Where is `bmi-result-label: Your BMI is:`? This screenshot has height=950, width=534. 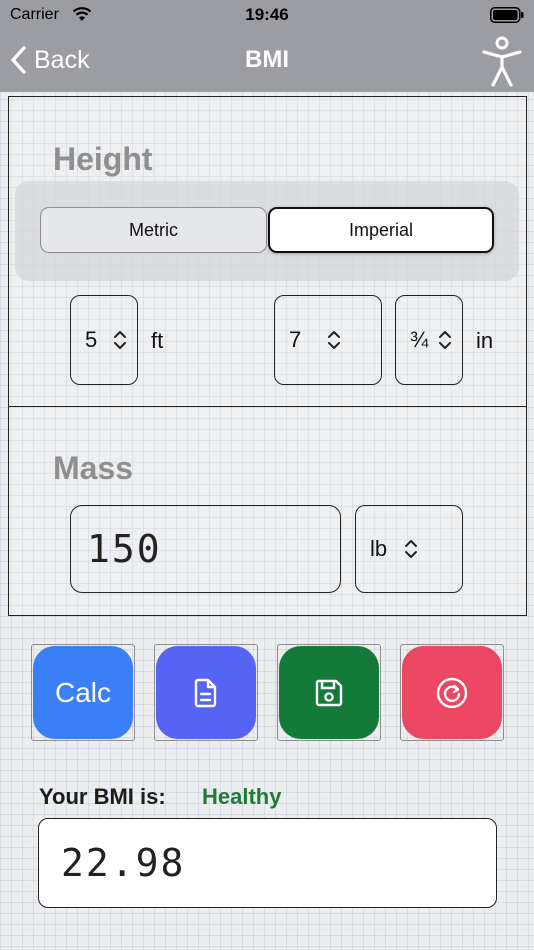 bmi-result-label: Your BMI is: is located at coordinates (102, 796).